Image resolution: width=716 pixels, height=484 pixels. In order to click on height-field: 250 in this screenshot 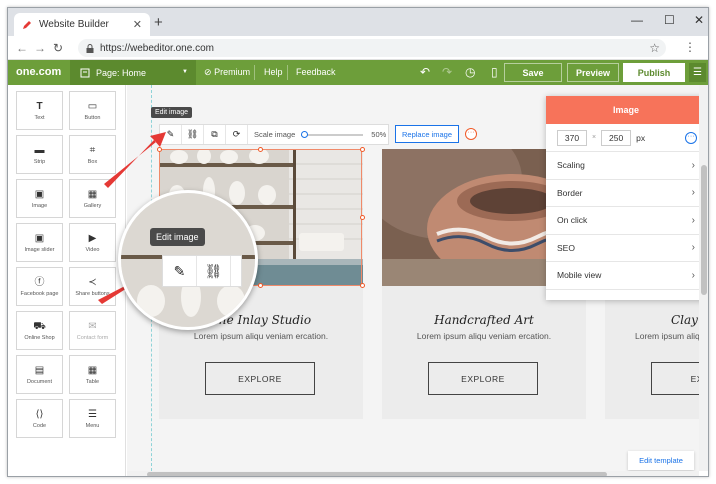, I will do `click(616, 137)`.